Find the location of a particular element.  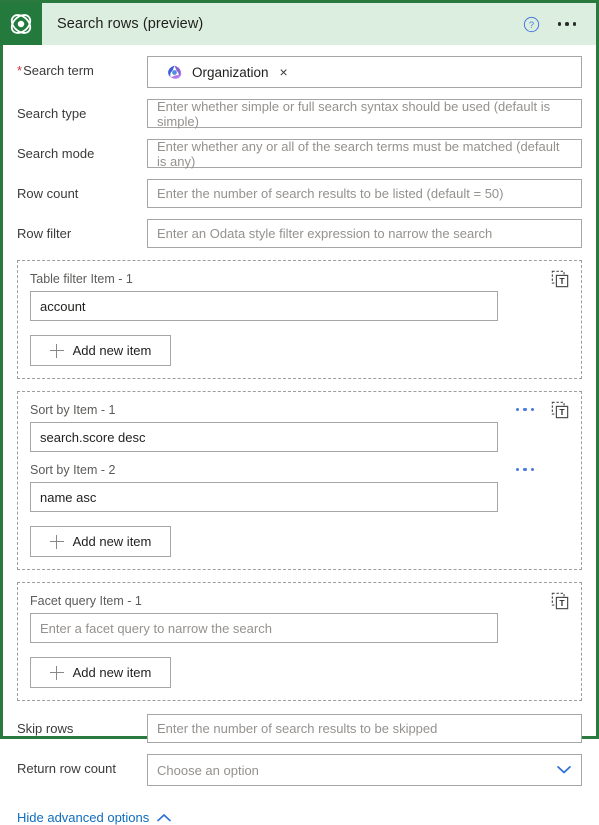

chevron-down-icon is located at coordinates (564, 770).